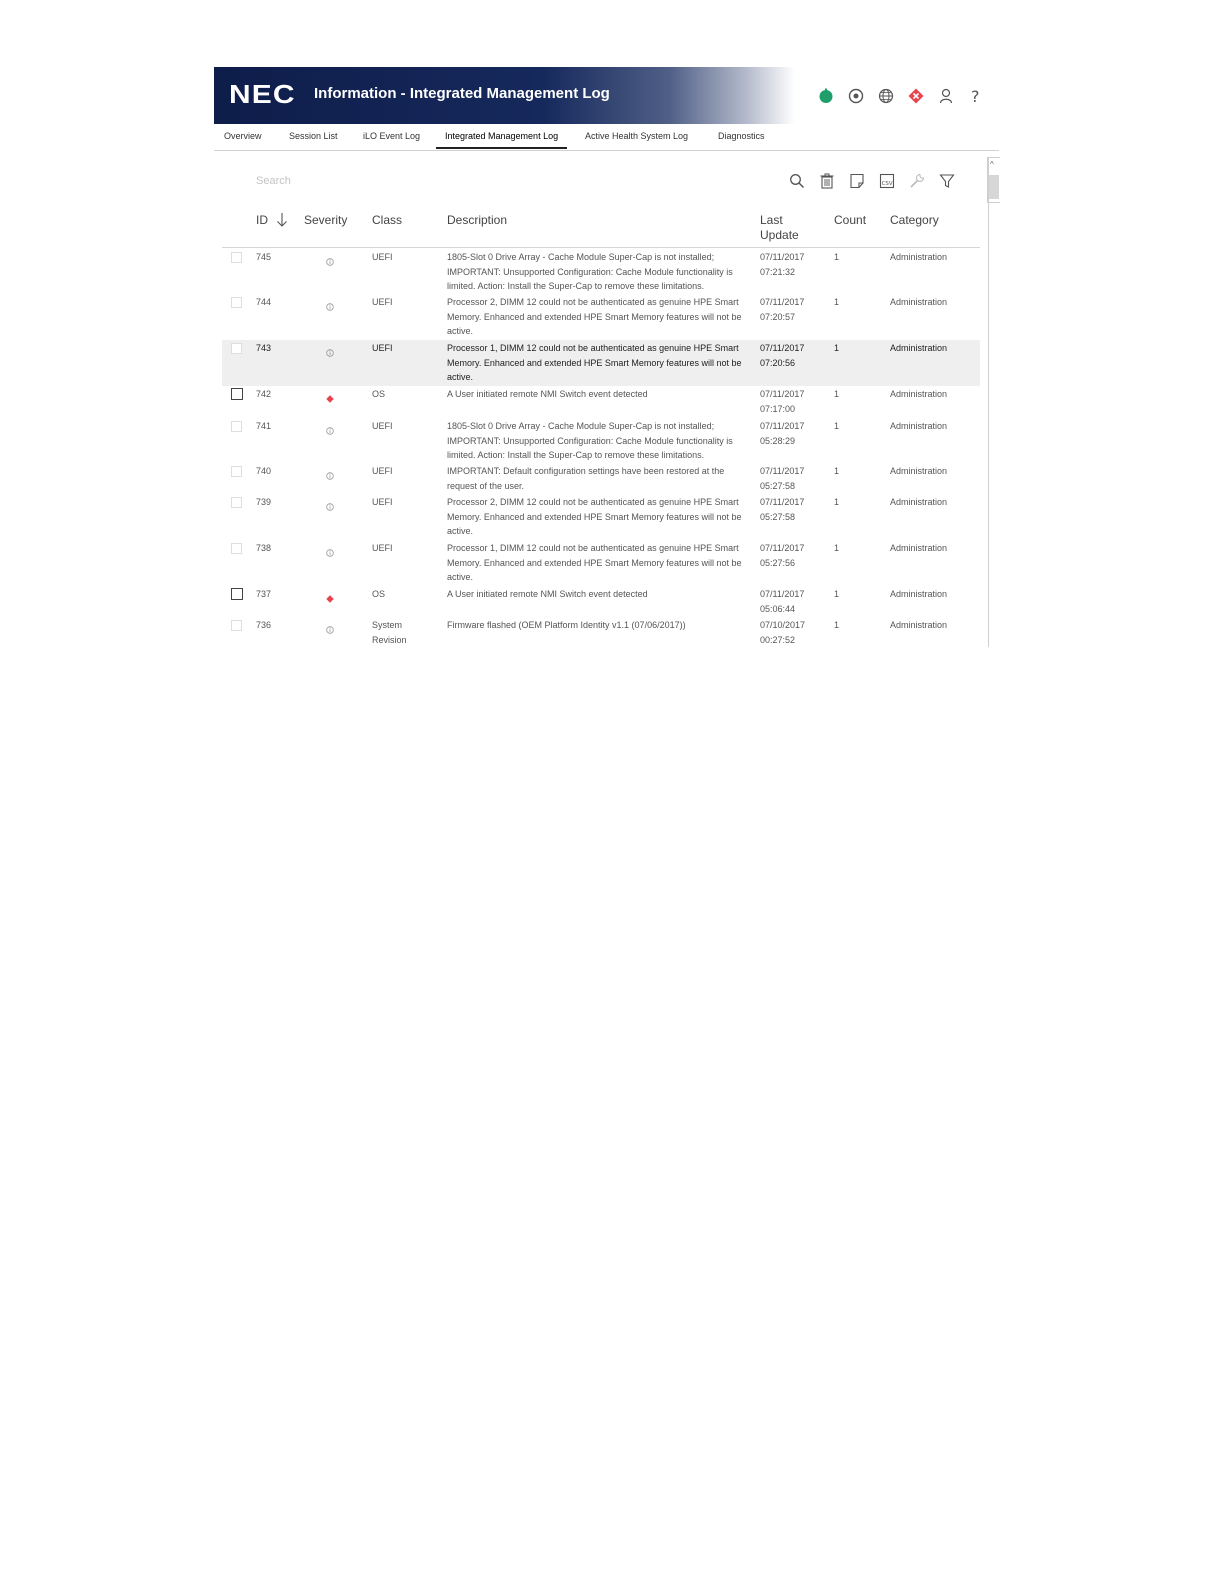 This screenshot has width=1224, height=1584. I want to click on row-last-update: 07/11/2017 05:06:44, so click(782, 601).